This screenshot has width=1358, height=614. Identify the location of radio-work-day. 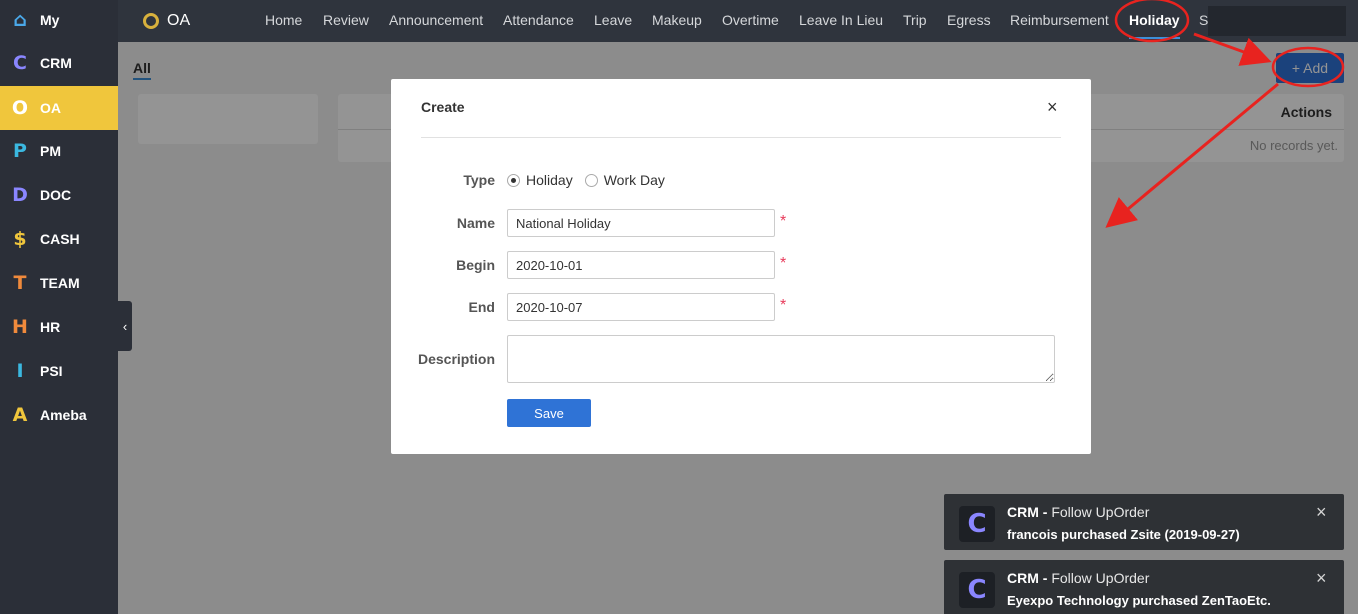
(591, 180).